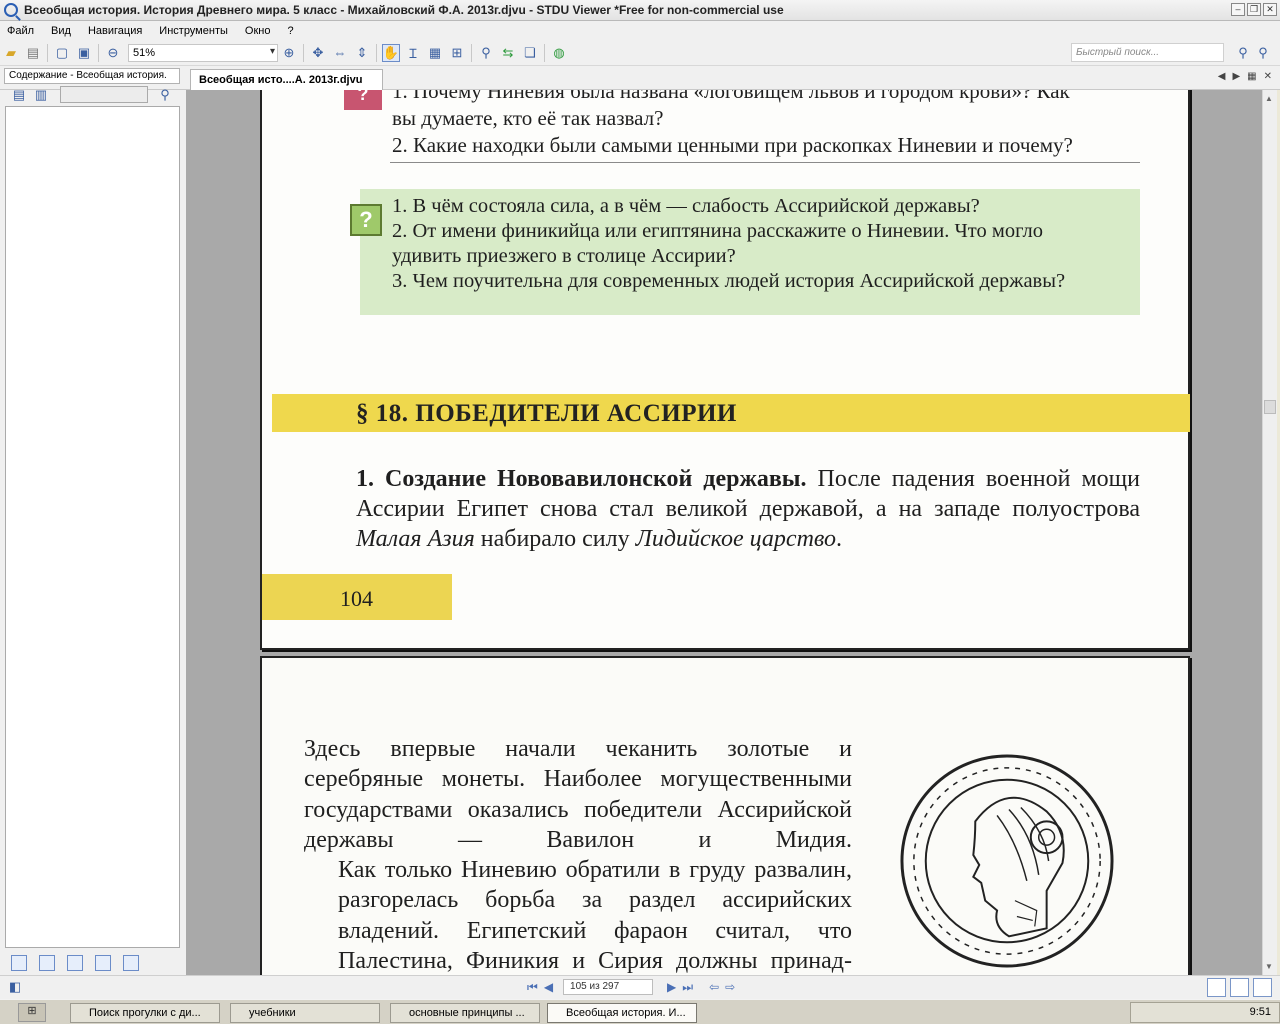 The image size is (1280, 1024). What do you see at coordinates (92, 76) in the screenshot?
I see `tab-contents: Содержание - Всеобщая история.` at bounding box center [92, 76].